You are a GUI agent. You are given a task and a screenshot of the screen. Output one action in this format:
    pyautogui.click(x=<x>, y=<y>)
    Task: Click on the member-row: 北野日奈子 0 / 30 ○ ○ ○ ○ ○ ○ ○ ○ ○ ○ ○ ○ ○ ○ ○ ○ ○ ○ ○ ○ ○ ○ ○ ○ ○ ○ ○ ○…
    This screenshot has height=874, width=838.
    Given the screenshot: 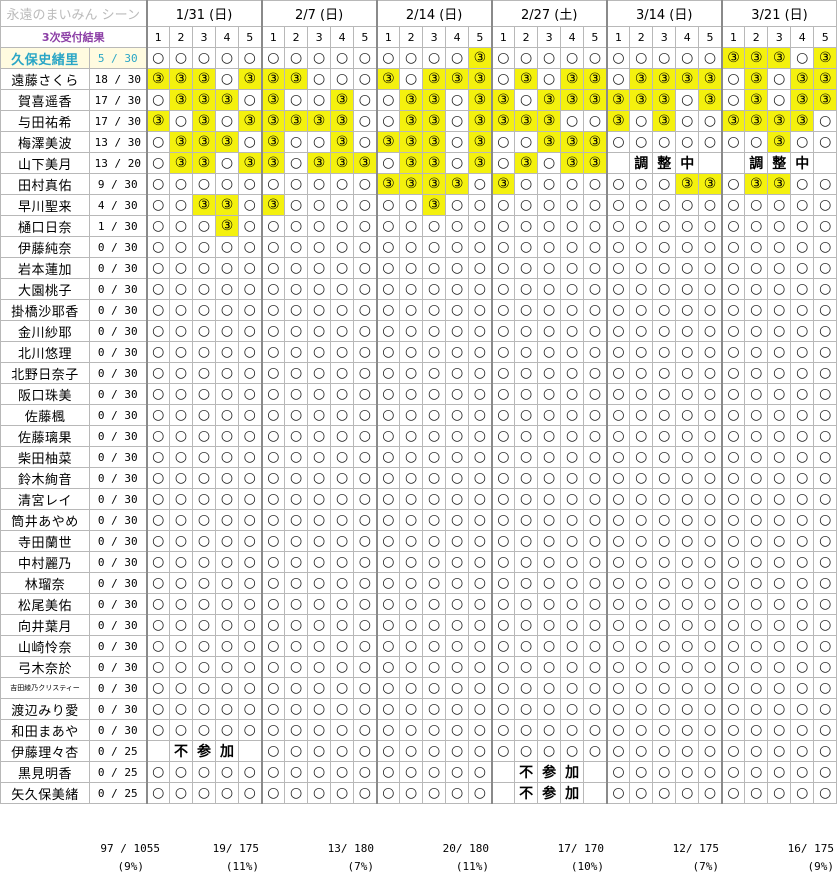 What is the action you would take?
    pyautogui.click(x=419, y=373)
    